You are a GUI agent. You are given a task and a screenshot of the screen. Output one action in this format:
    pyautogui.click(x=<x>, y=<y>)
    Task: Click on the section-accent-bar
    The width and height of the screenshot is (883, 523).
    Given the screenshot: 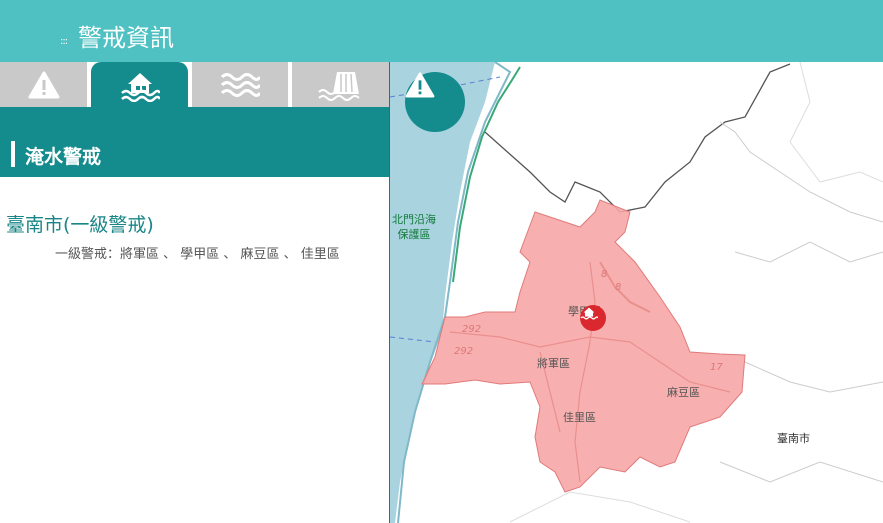 What is the action you would take?
    pyautogui.click(x=13, y=154)
    